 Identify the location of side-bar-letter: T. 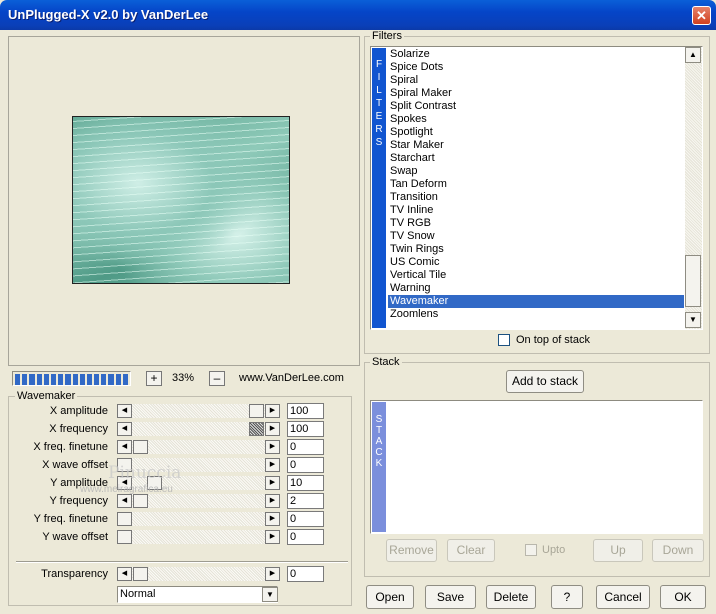
(379, 103).